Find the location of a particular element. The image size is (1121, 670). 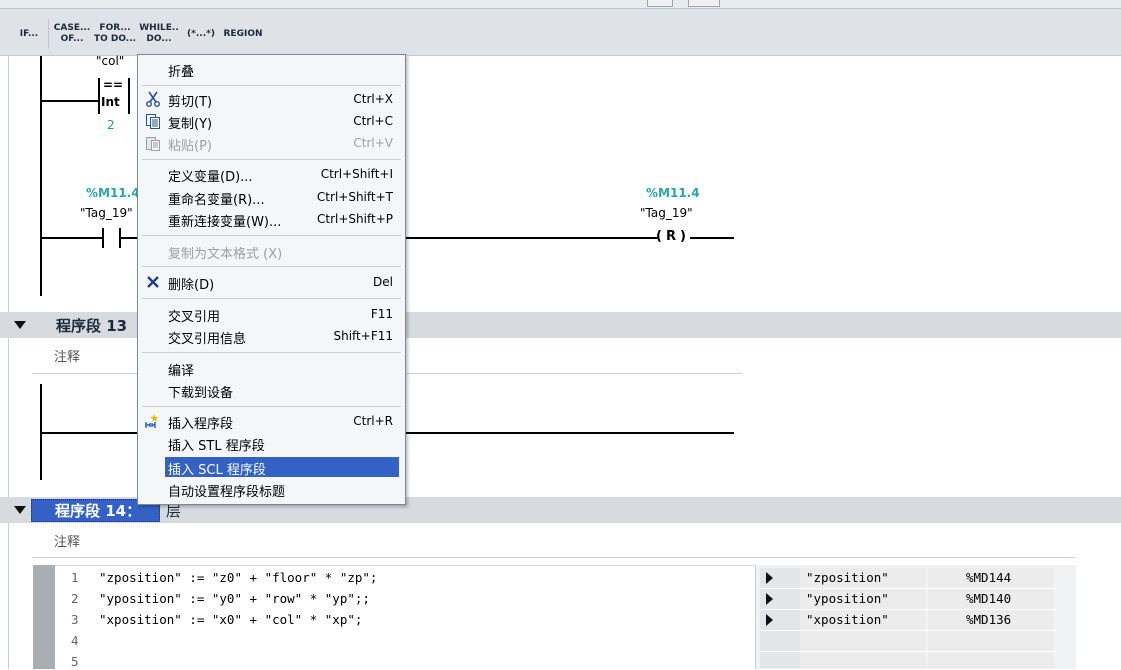

comment-button: (*...*) is located at coordinates (201, 34).